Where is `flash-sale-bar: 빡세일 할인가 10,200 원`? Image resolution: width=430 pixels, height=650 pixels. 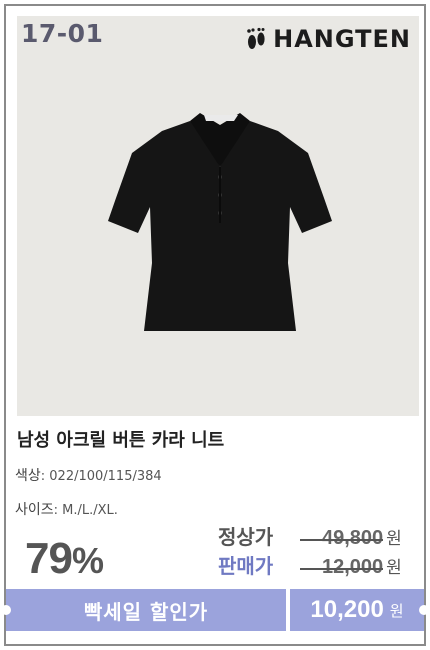 flash-sale-bar: 빡세일 할인가 10,200 원 is located at coordinates (215, 610).